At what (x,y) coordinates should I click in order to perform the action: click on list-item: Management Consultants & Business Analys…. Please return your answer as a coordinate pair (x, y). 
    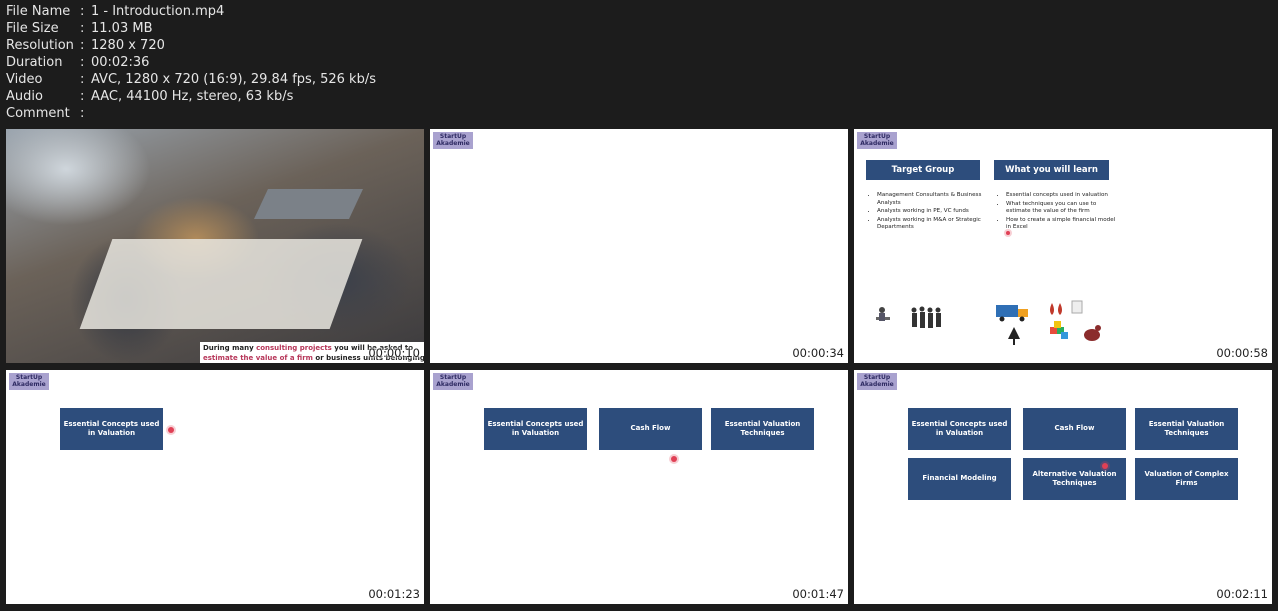
    Looking at the image, I should click on (932, 199).